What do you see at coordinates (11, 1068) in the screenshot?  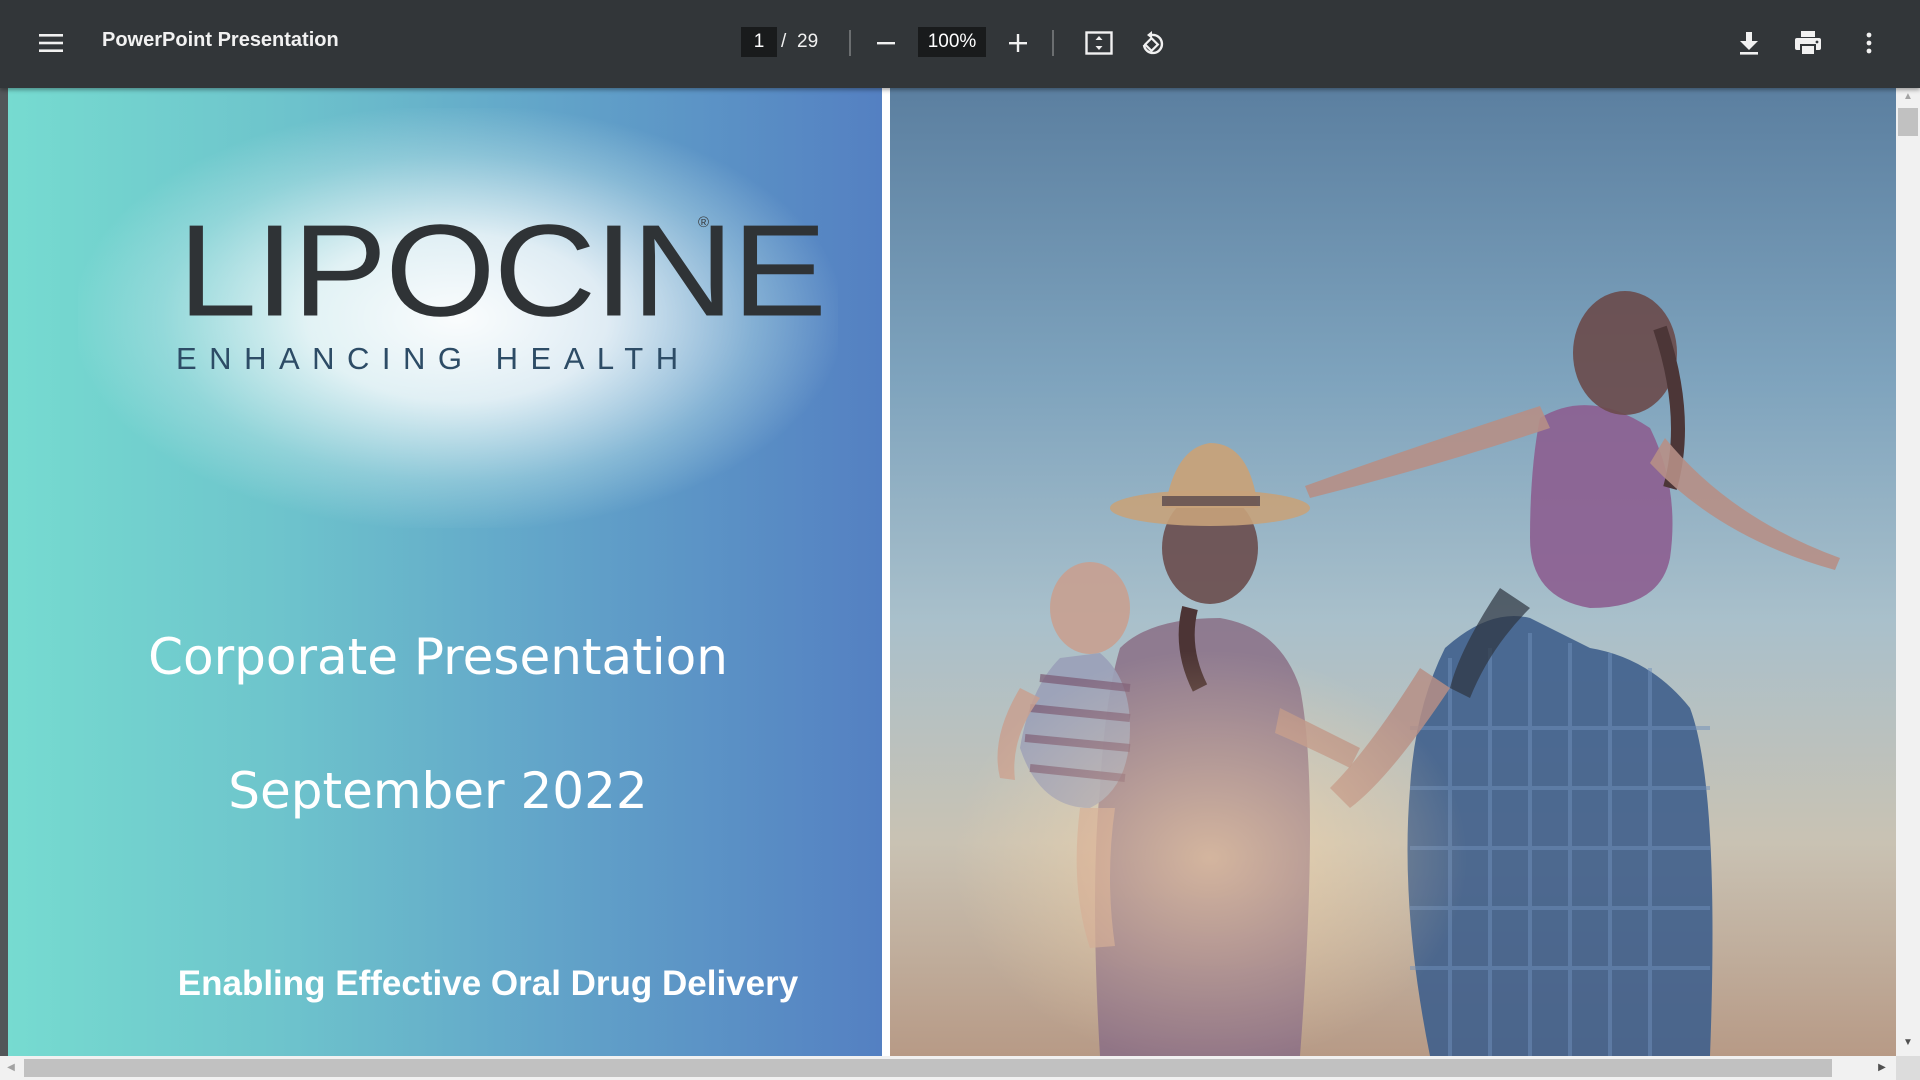 I see `scroll-left-arrow-icon: ◀` at bounding box center [11, 1068].